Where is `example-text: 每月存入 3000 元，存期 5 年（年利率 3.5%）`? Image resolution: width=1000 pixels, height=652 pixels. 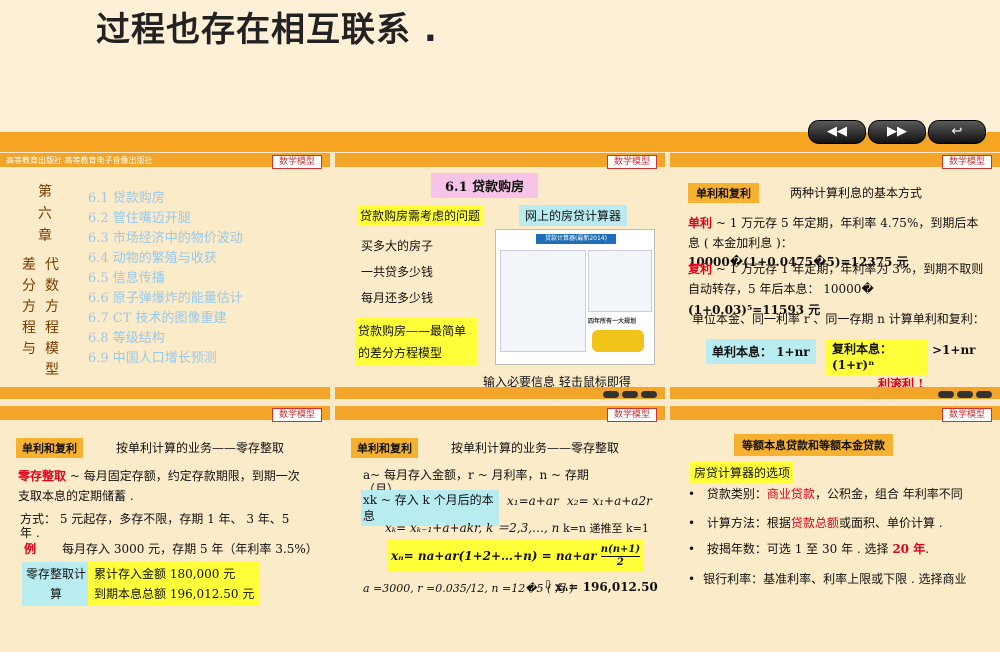
example-text: 每月存入 3000 元，存期 5 年（年利率 3.5%） is located at coordinates (190, 549).